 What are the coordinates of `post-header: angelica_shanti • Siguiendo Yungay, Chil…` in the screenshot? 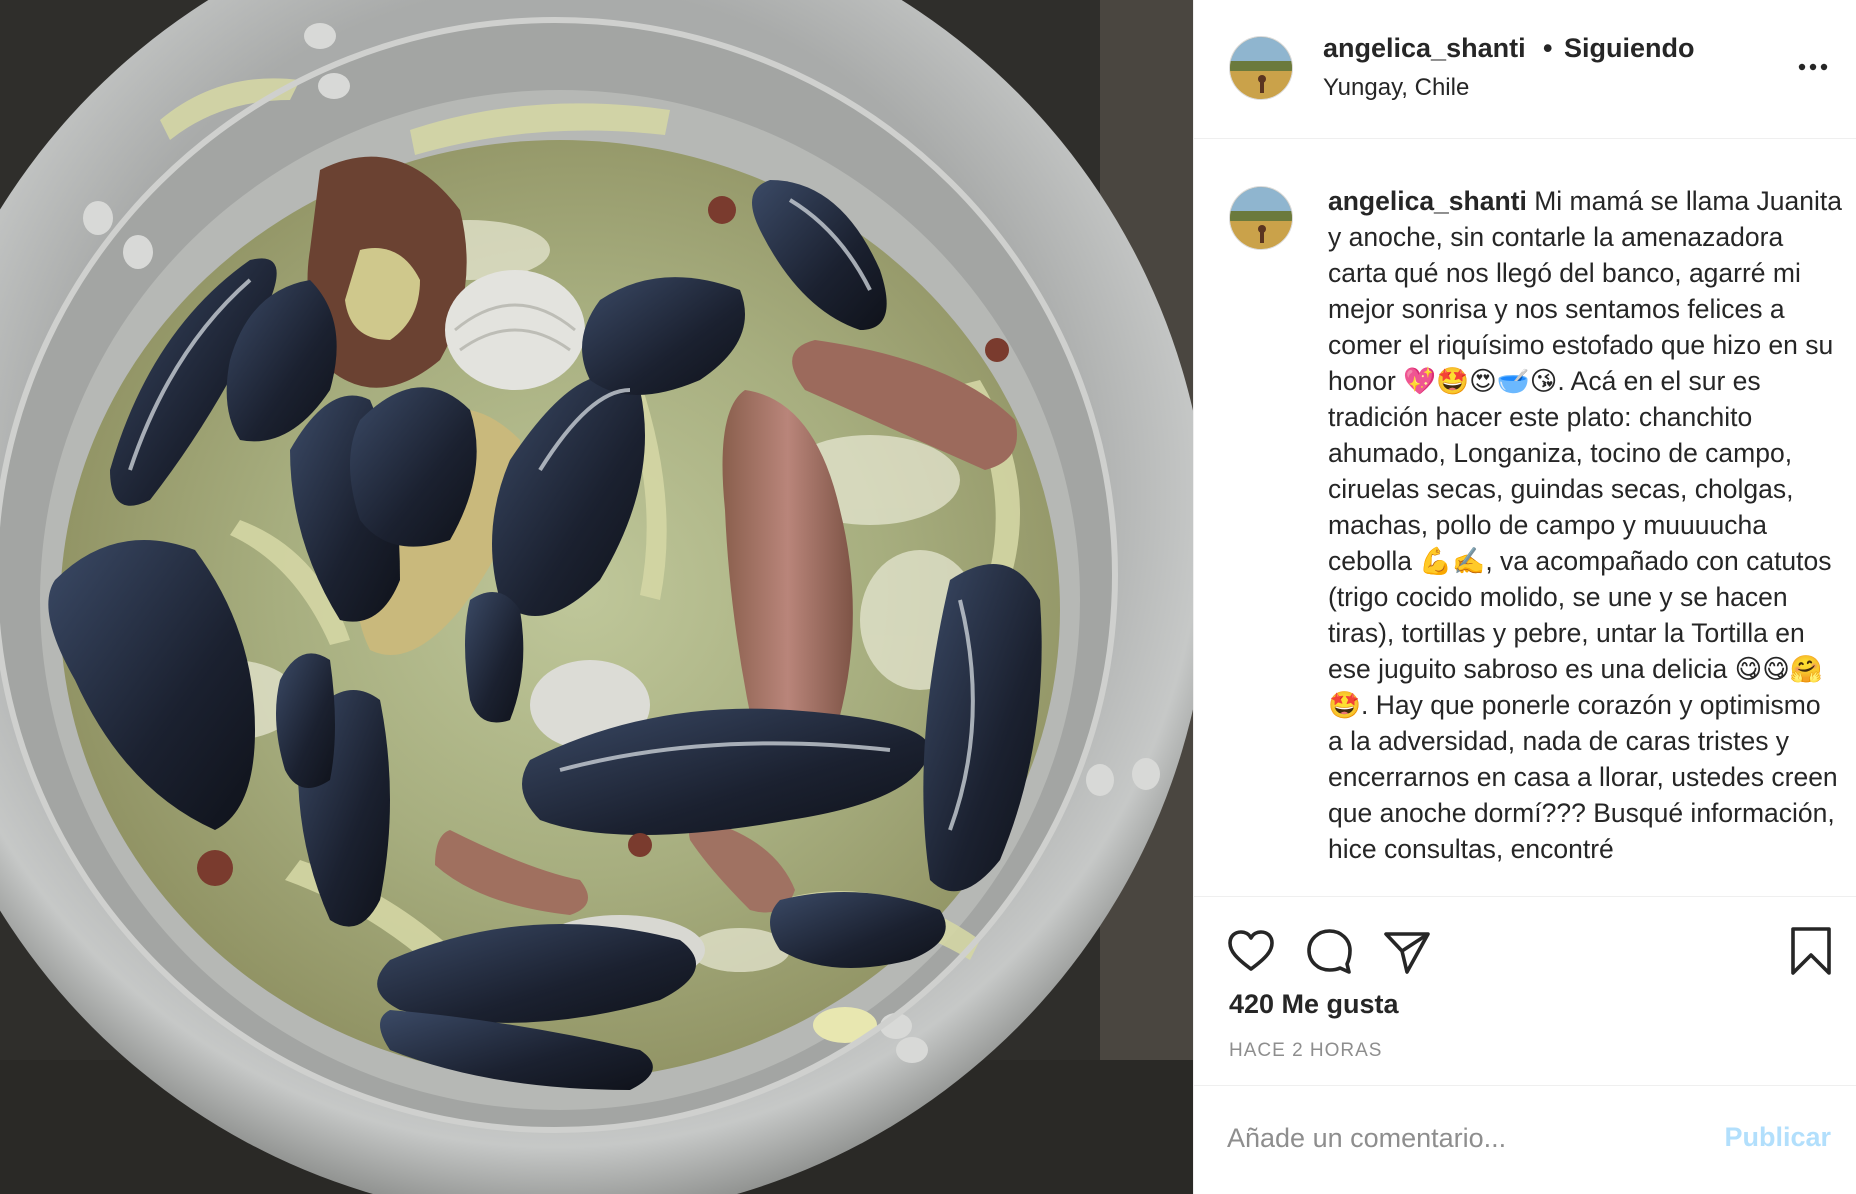 It's located at (1525, 69).